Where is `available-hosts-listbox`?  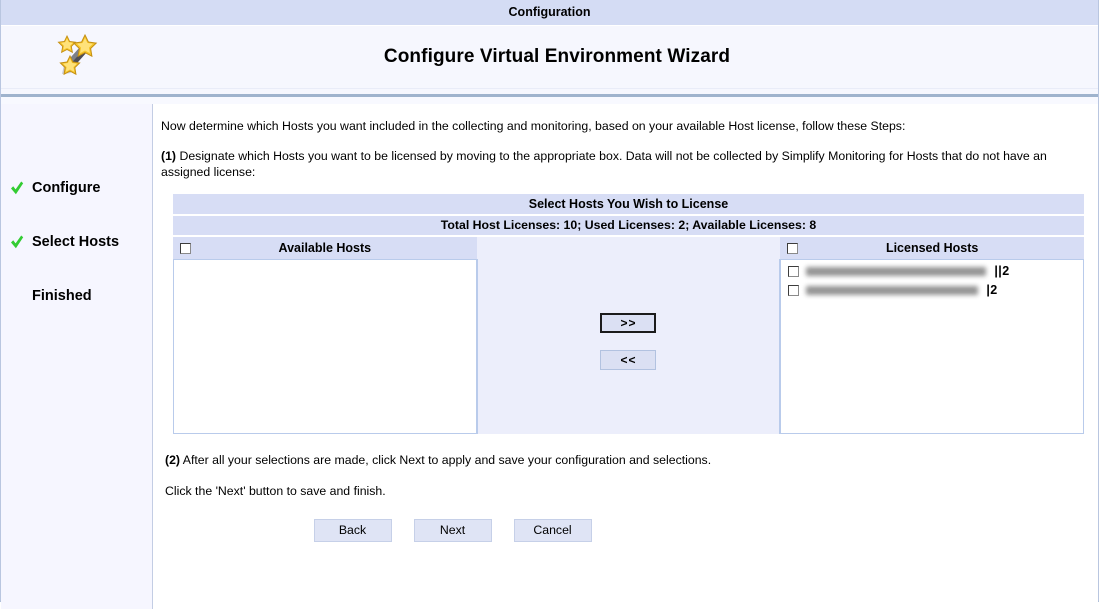
available-hosts-listbox is located at coordinates (325, 346).